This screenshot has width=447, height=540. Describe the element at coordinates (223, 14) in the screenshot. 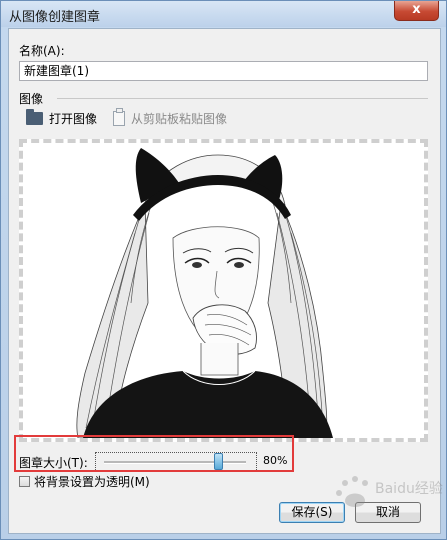

I see `title-bar: 从图像创建图章 x` at that location.